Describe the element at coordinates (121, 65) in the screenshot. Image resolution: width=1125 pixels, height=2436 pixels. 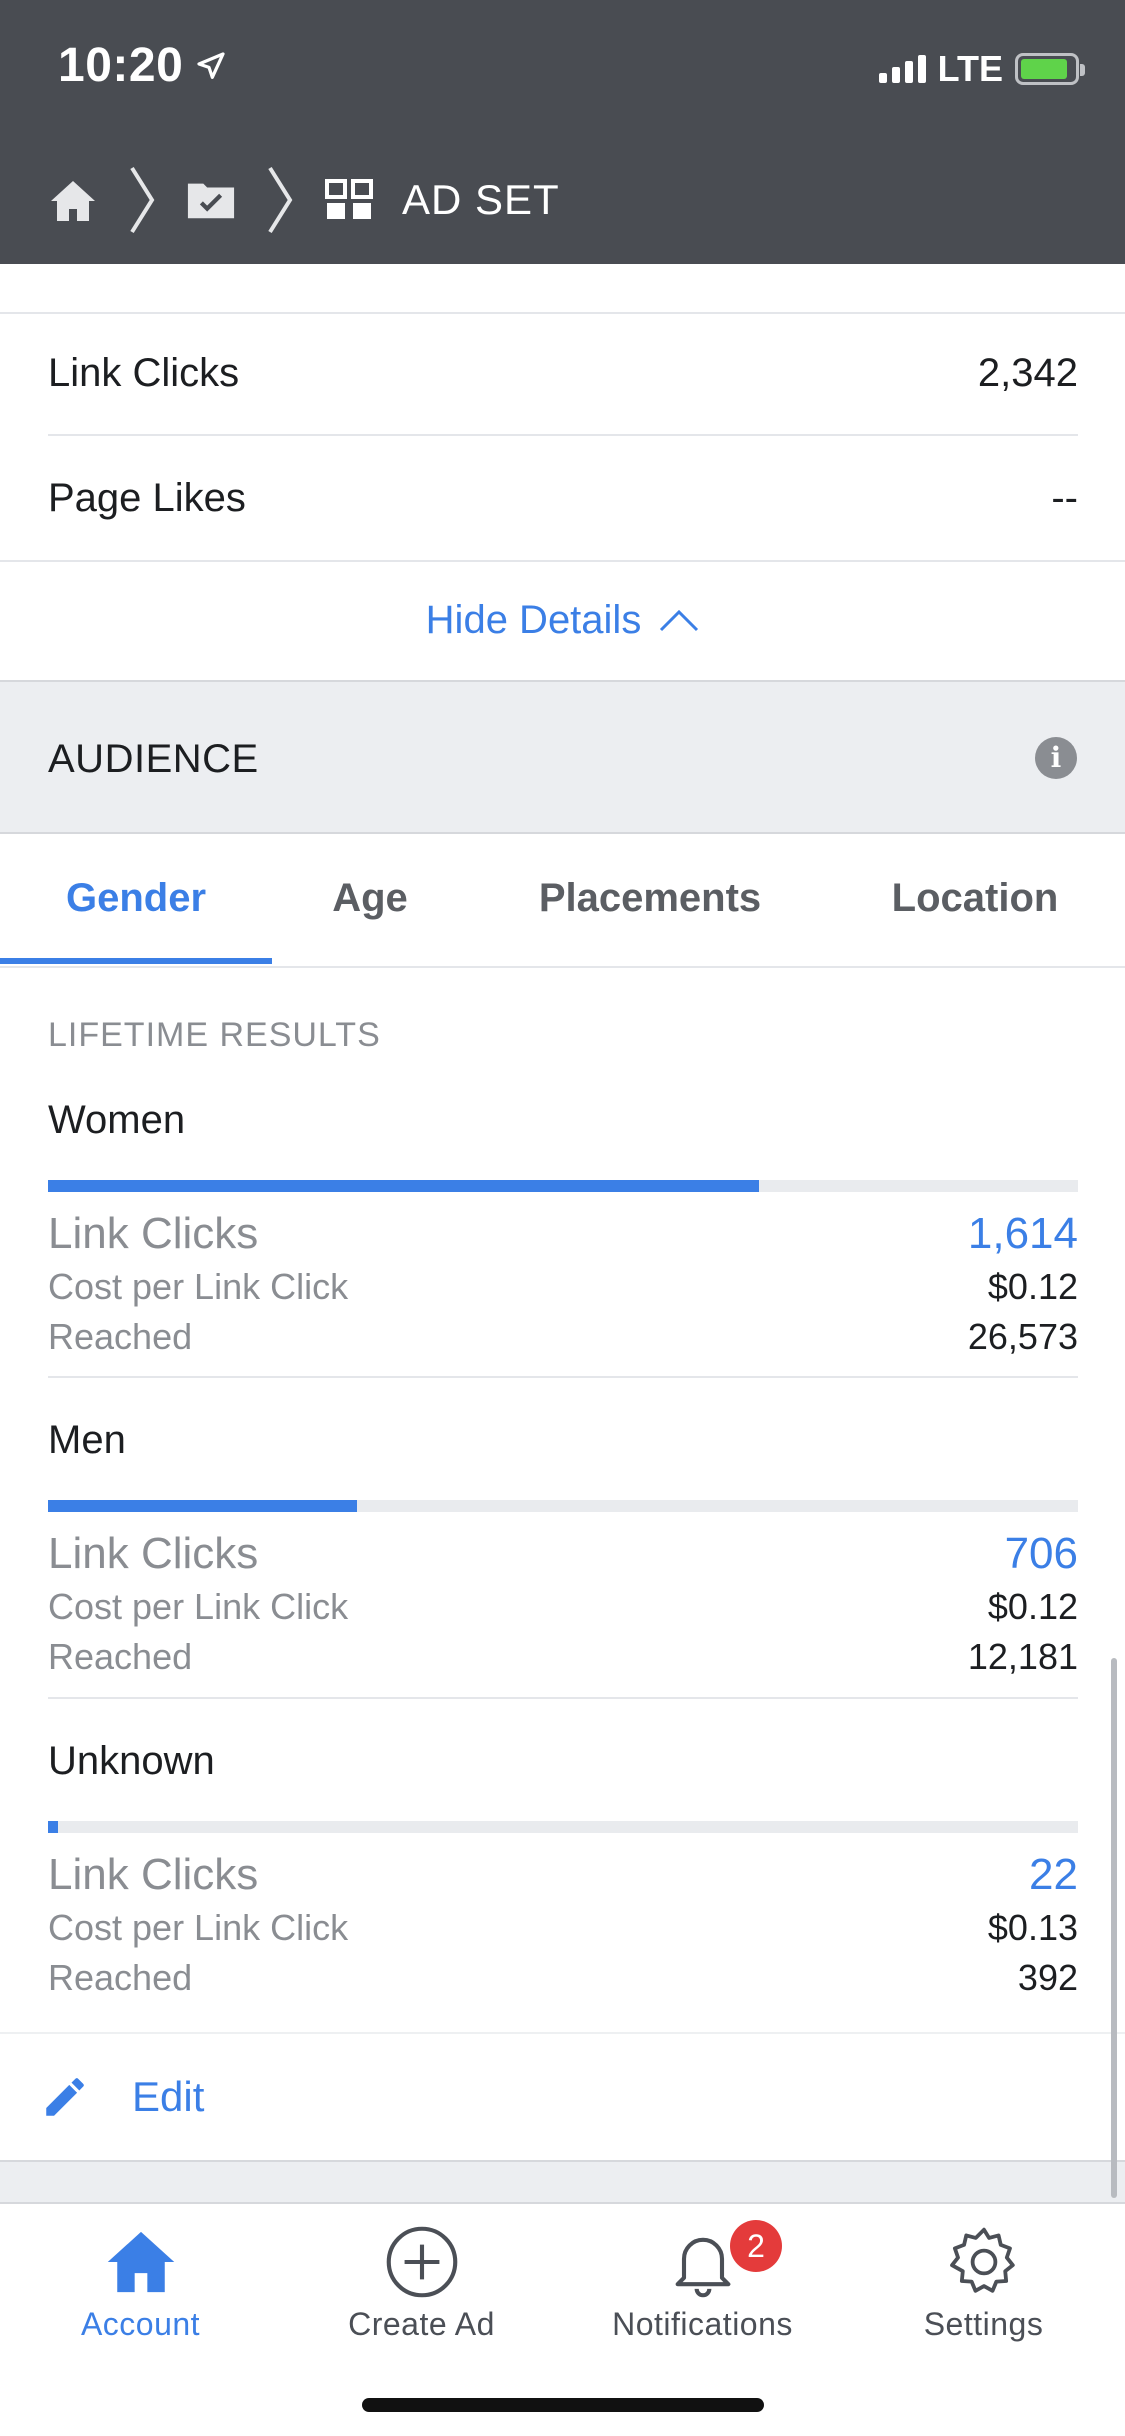
I see `clock-text: 10:20` at that location.